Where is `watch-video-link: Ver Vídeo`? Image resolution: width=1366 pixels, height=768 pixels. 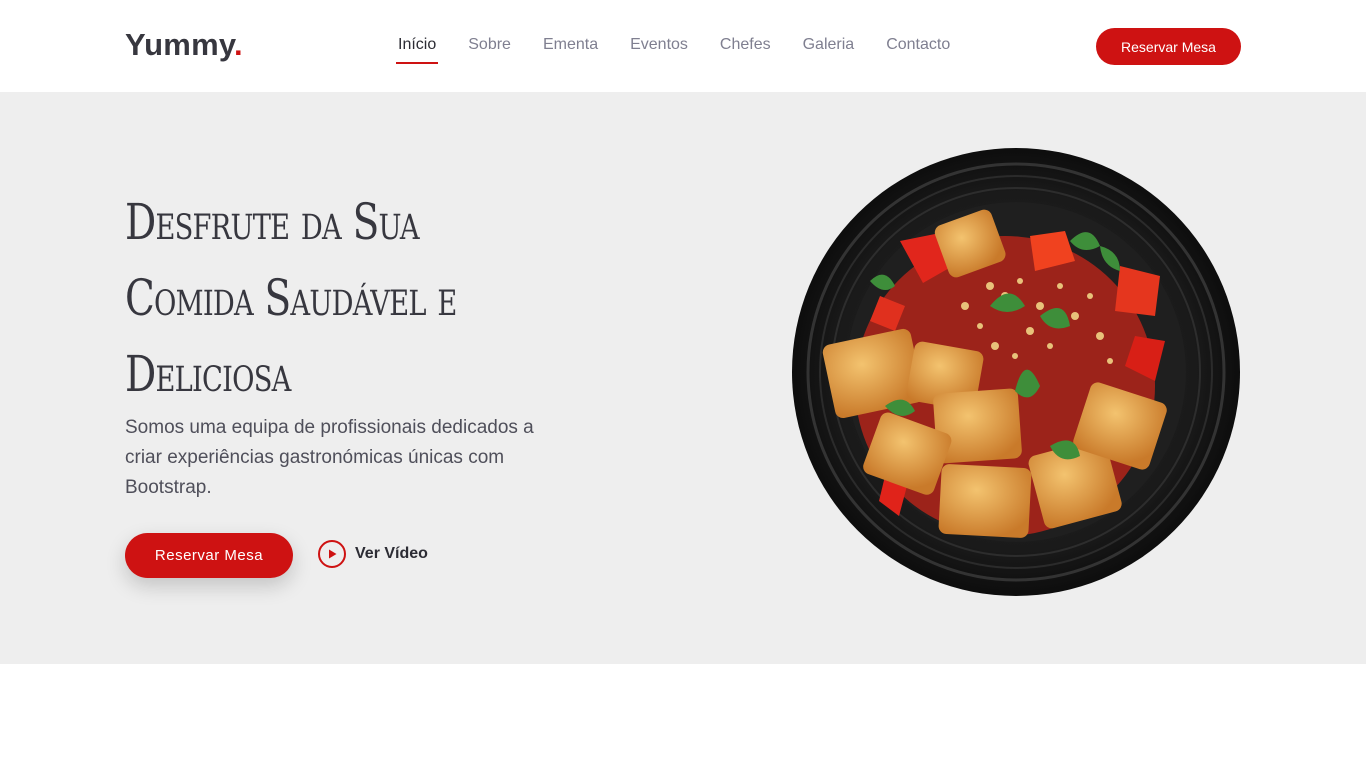 watch-video-link: Ver Vídeo is located at coordinates (373, 554).